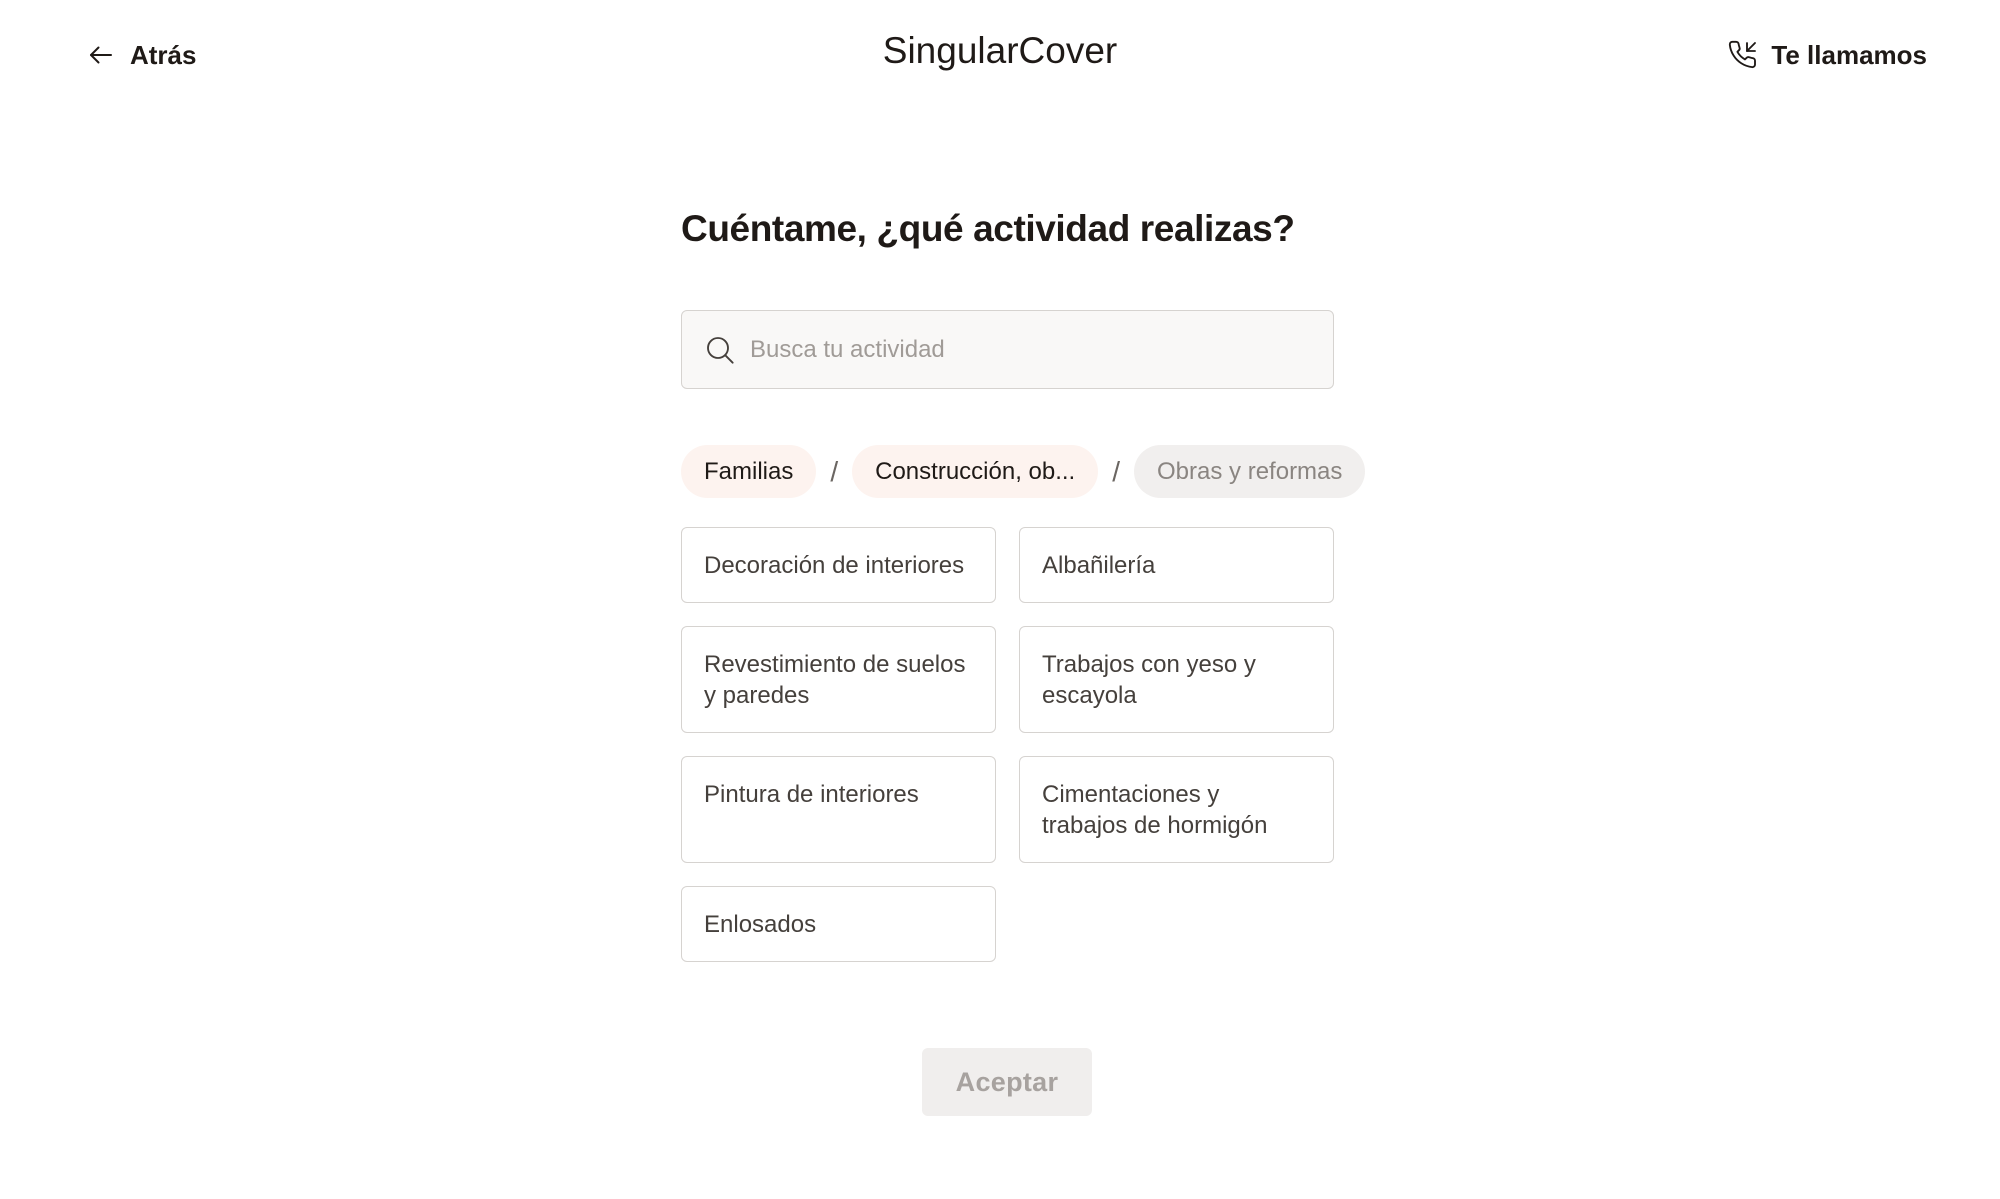  Describe the element at coordinates (838, 565) in the screenshot. I see `option-decoracion-de-interiores: Decoración de interiores` at that location.